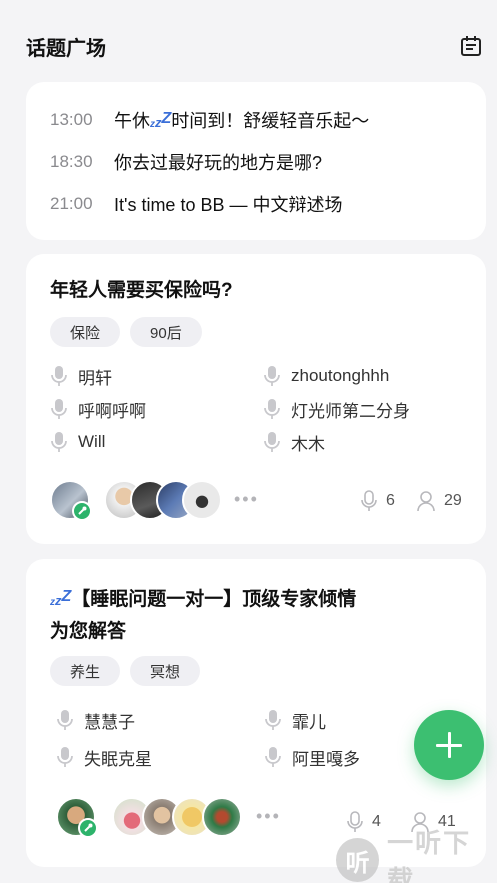 The image size is (497, 883). I want to click on speaker-item: zhoutonghhh, so click(326, 376).